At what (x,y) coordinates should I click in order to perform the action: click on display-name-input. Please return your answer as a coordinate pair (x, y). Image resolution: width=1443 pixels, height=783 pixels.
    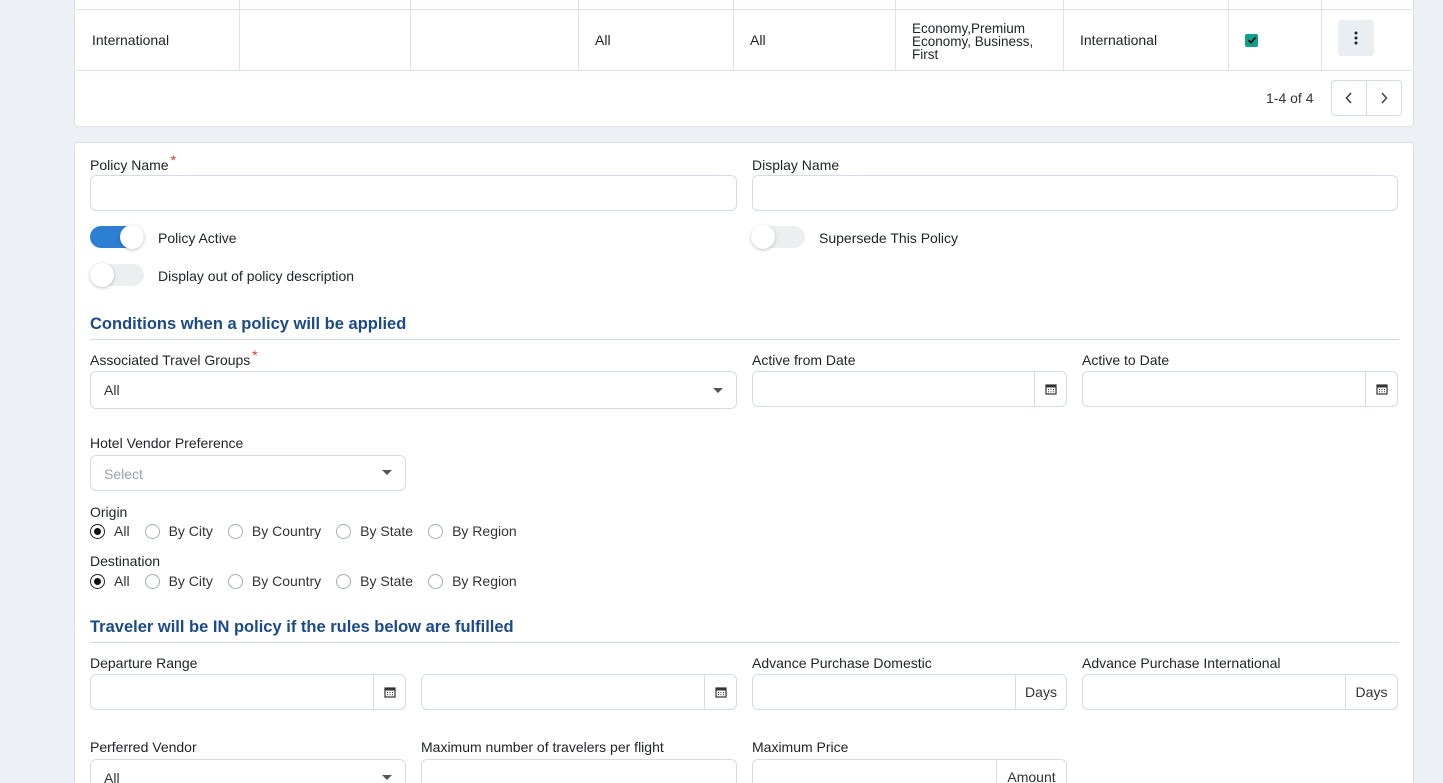
    Looking at the image, I should click on (1075, 193).